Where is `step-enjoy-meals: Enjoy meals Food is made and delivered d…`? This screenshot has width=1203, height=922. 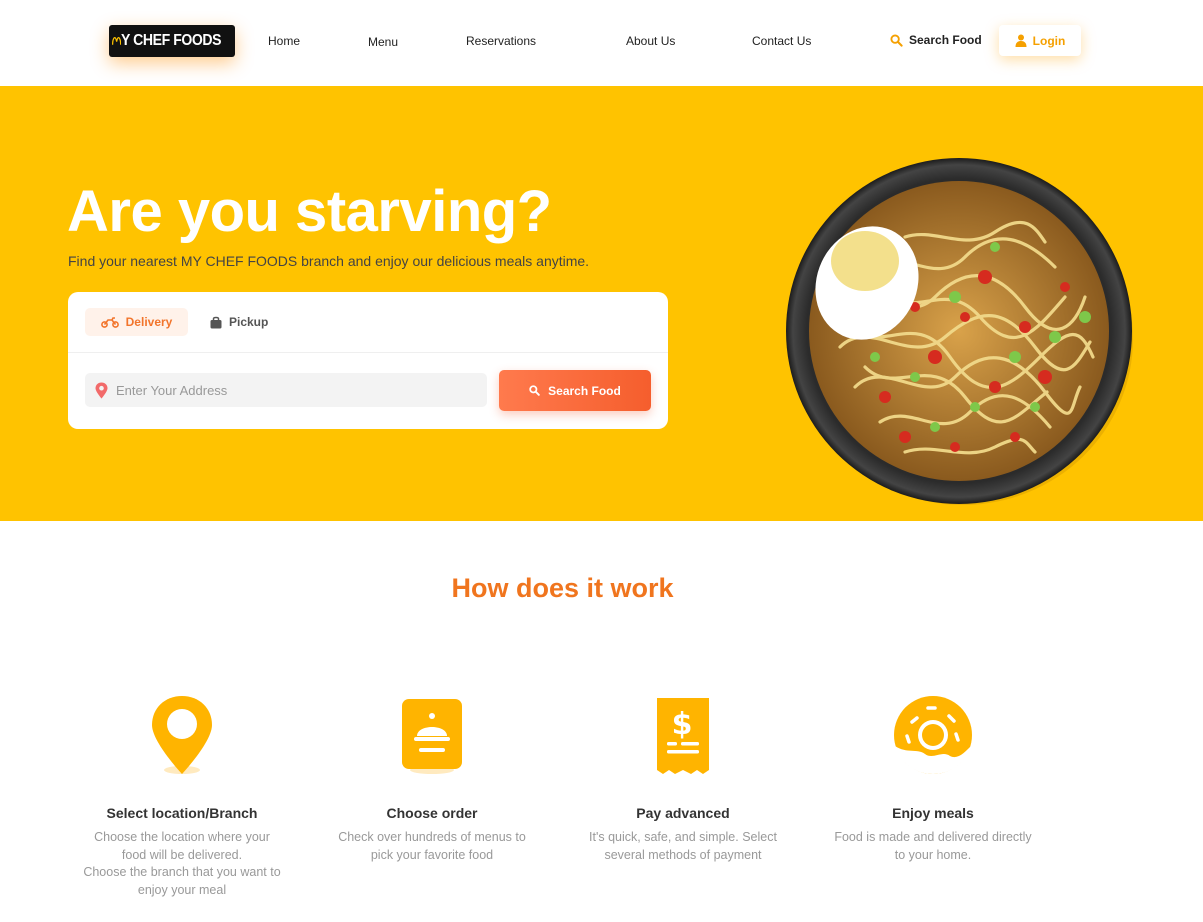
step-enjoy-meals: Enjoy meals Food is made and delivered d… is located at coordinates (933, 777).